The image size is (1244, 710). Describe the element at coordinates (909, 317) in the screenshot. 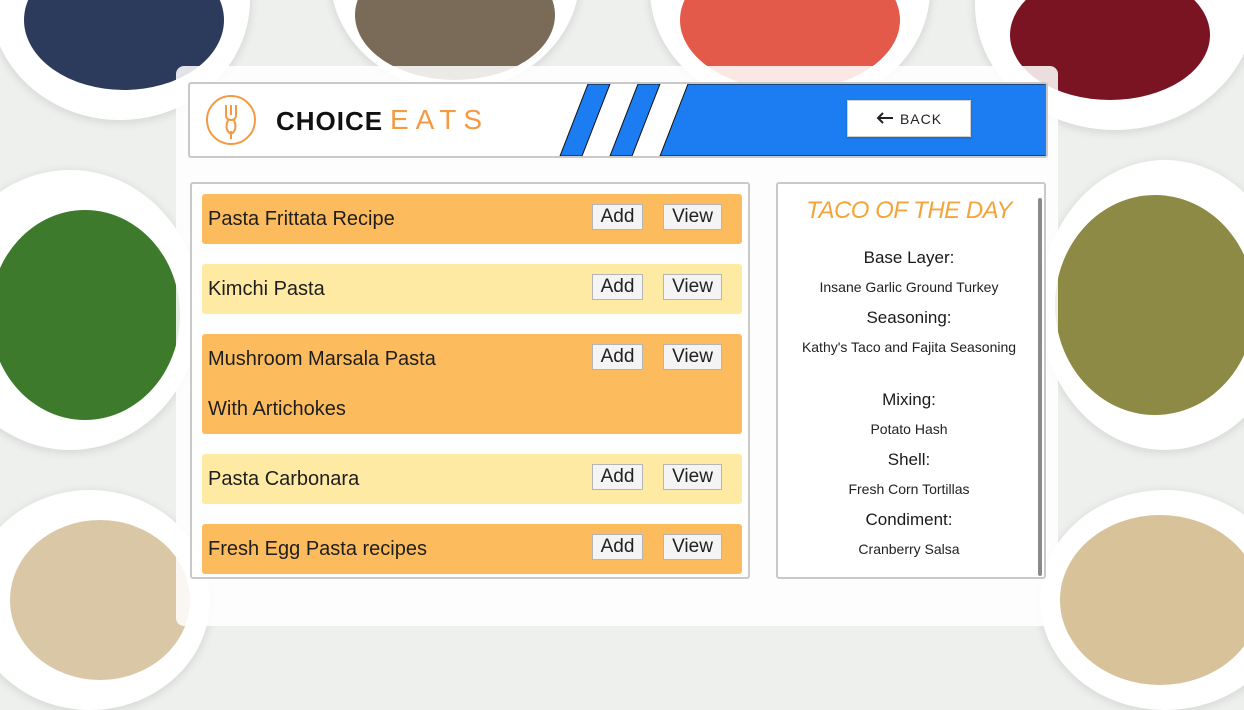

I see `seasoning-label: Seasoning:` at that location.